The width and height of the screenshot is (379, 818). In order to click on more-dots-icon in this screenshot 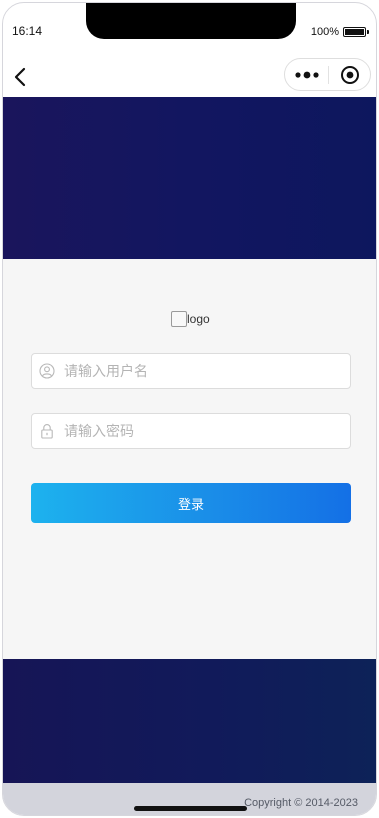, I will do `click(306, 74)`.